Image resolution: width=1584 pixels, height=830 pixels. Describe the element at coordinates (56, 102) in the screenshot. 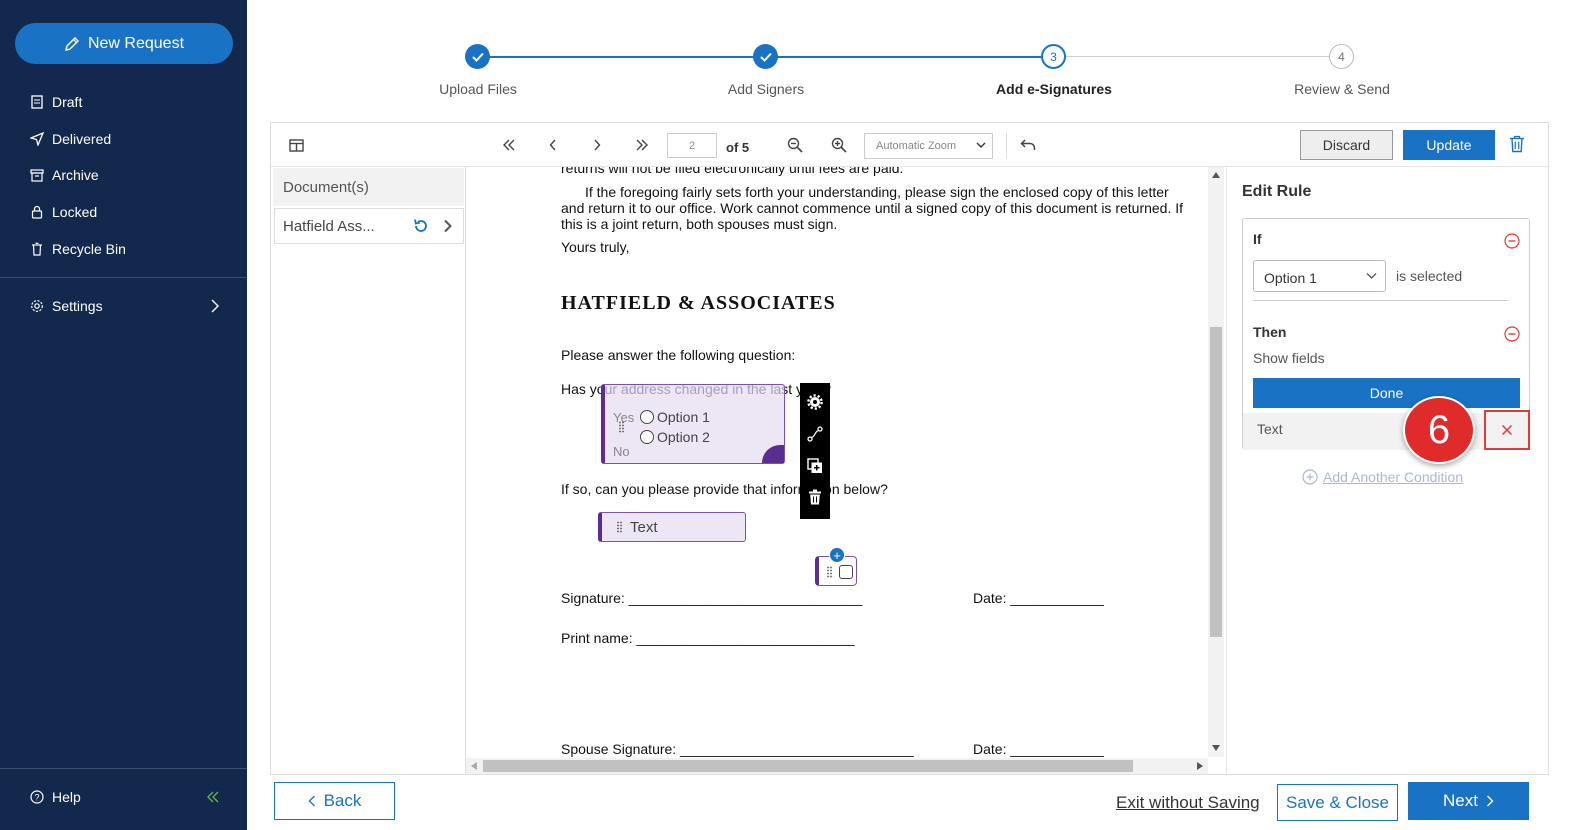

I see `sidebar-item-draft: Draft` at that location.